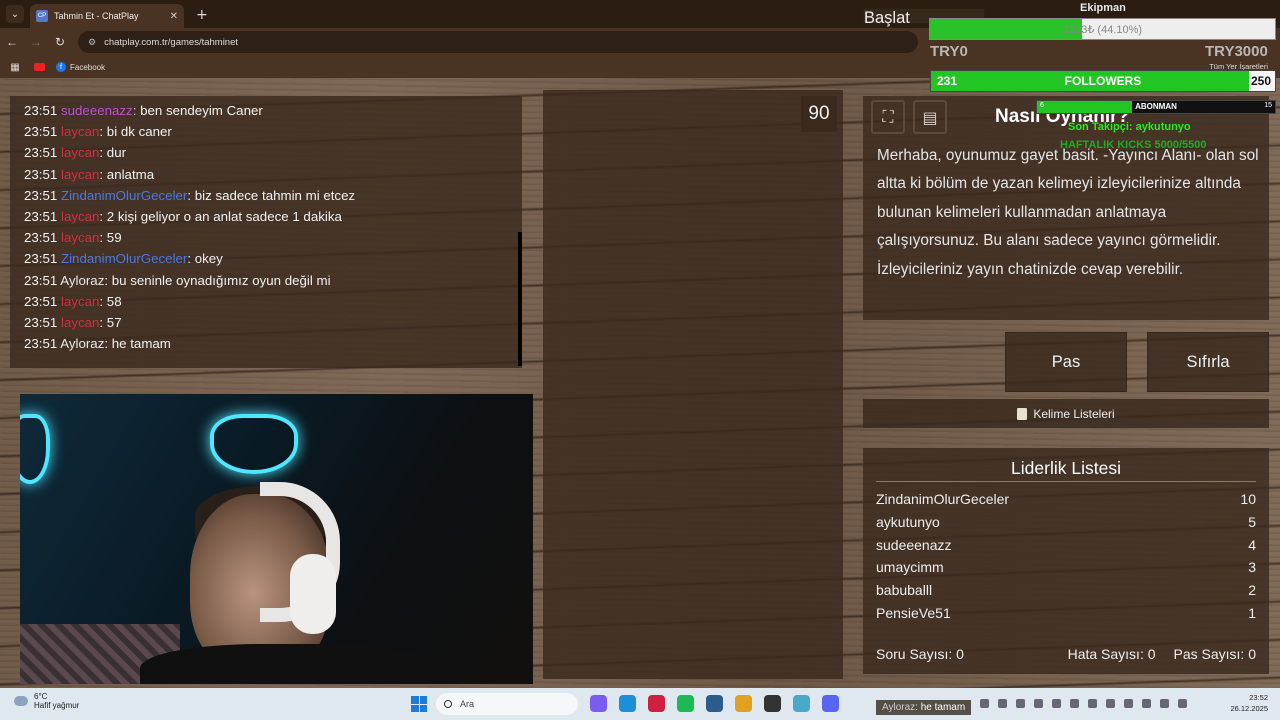 The image size is (1280, 720). Describe the element at coordinates (266, 322) in the screenshot. I see `chat-message: 23:51 laycan: 57` at that location.